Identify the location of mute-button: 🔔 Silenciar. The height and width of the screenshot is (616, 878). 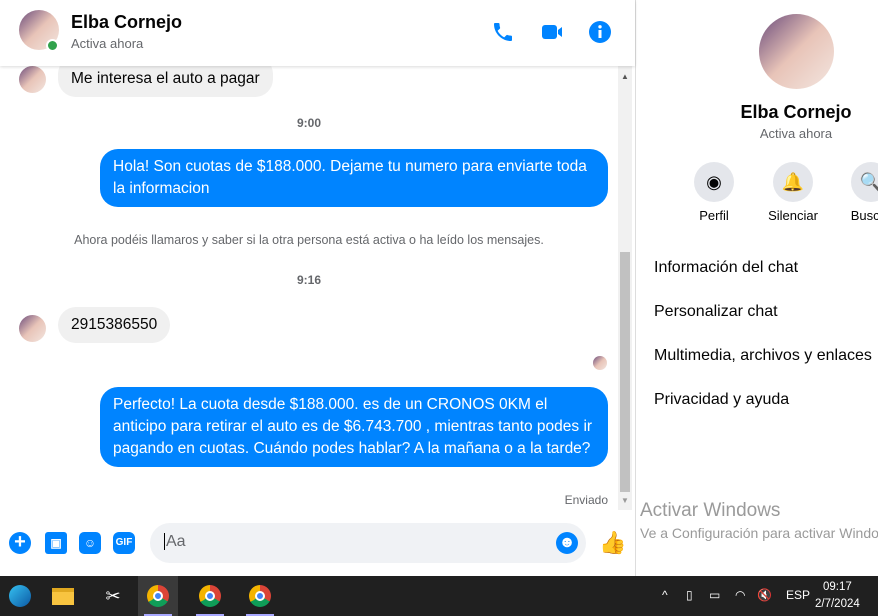
(793, 192).